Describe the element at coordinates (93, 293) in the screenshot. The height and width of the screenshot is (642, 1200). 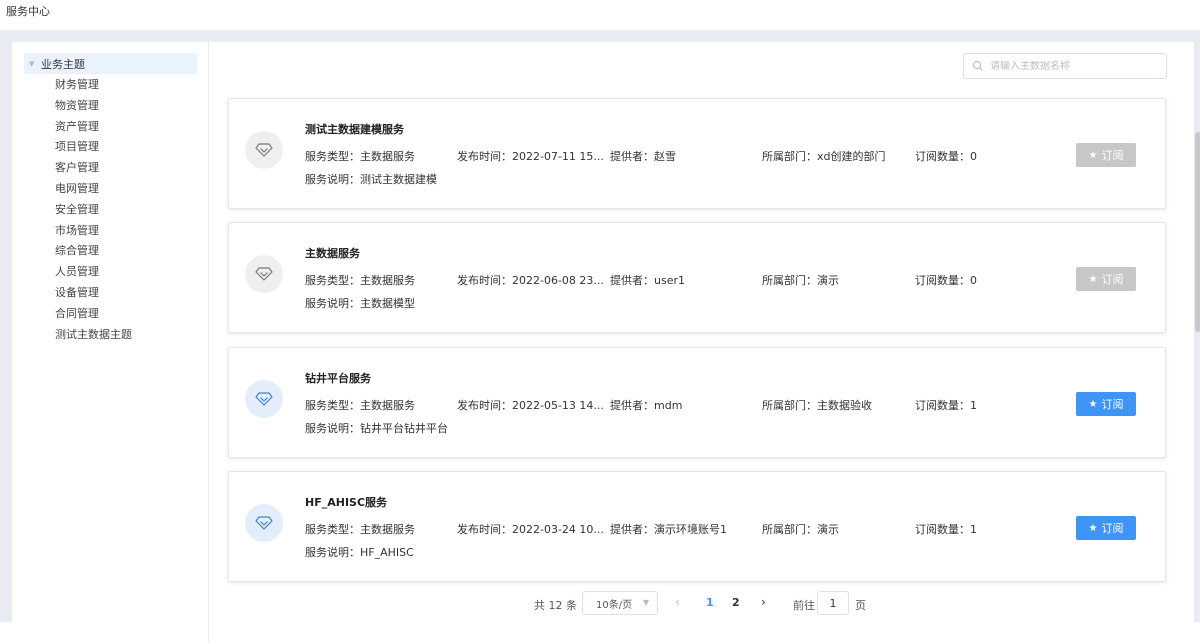
I see `tree-item: 设备管理` at that location.